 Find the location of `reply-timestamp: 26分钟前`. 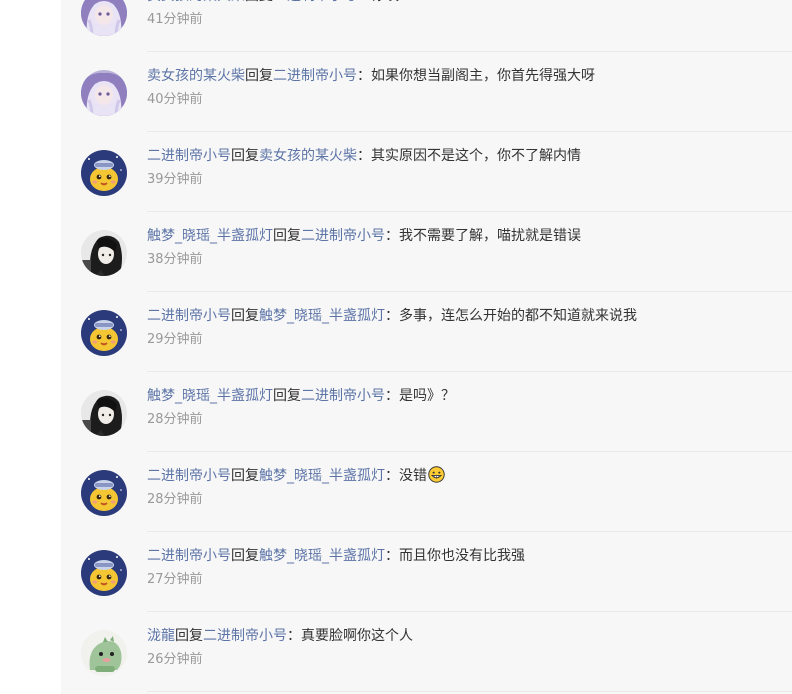

reply-timestamp: 26分钟前 is located at coordinates (175, 659).